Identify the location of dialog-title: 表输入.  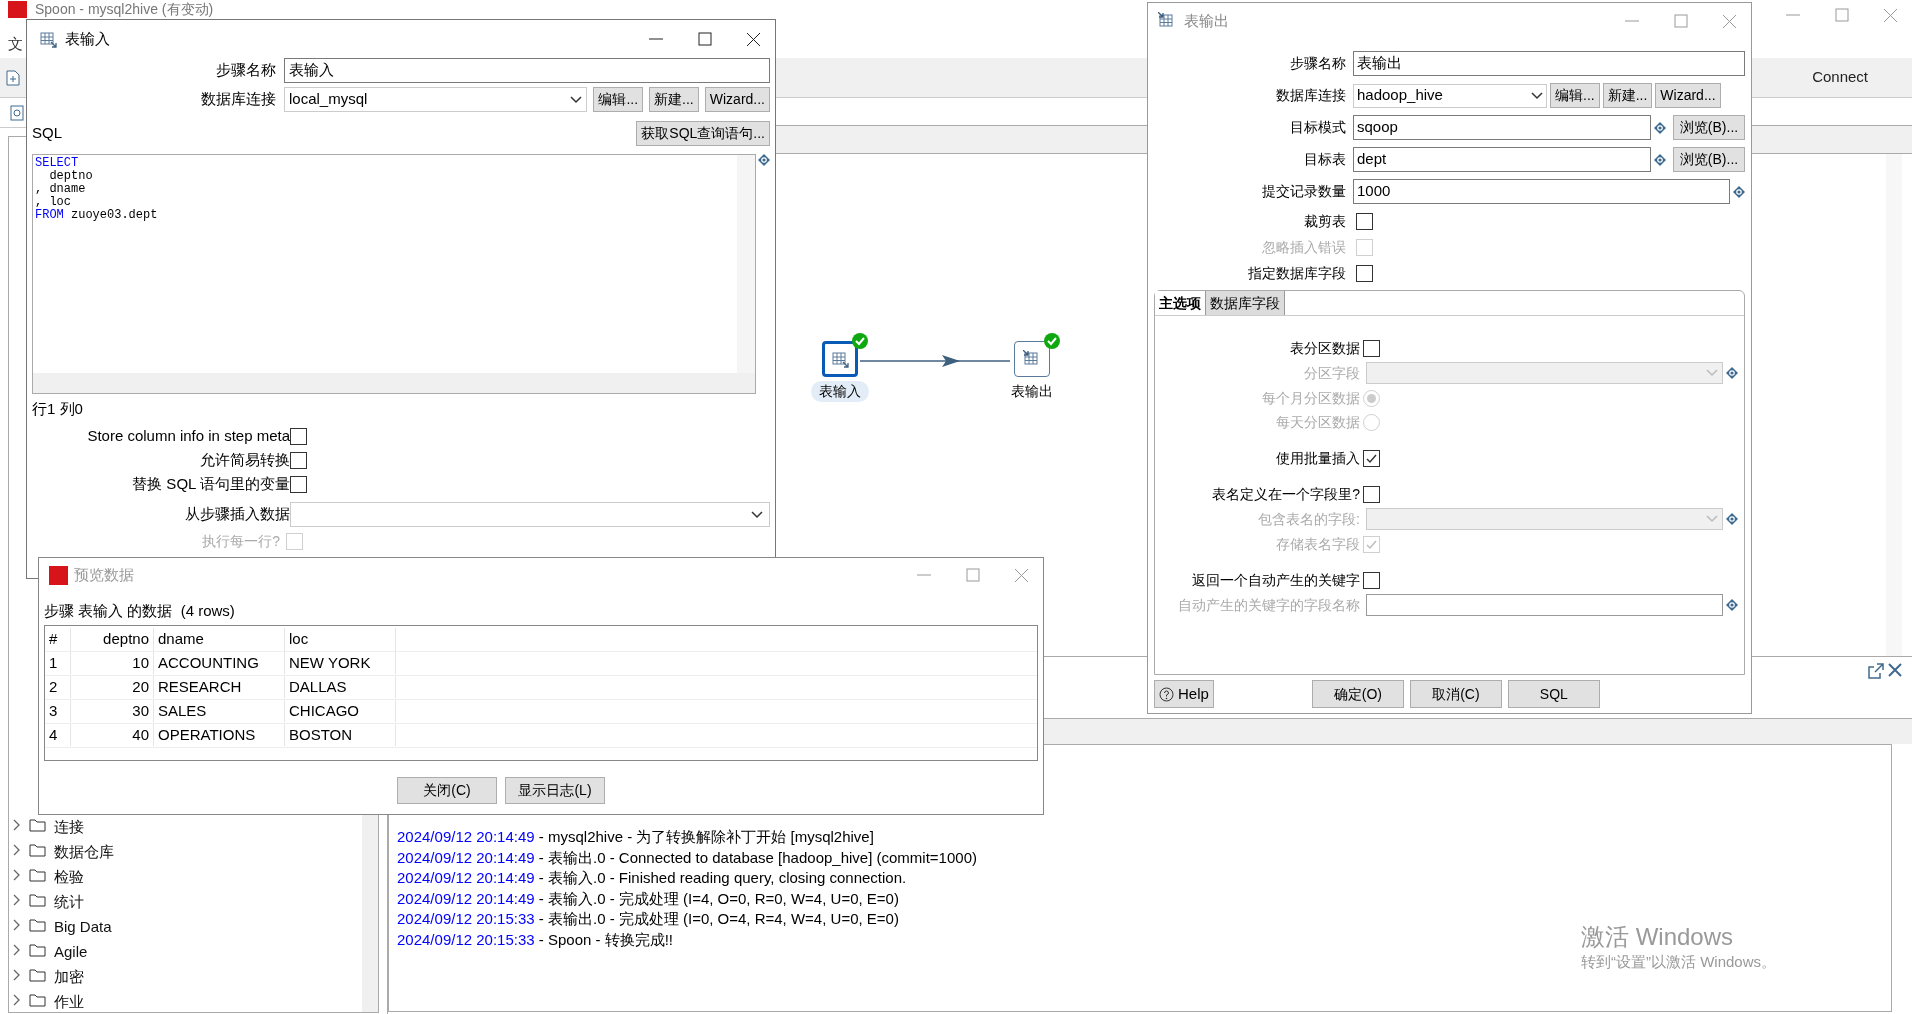
(87, 38).